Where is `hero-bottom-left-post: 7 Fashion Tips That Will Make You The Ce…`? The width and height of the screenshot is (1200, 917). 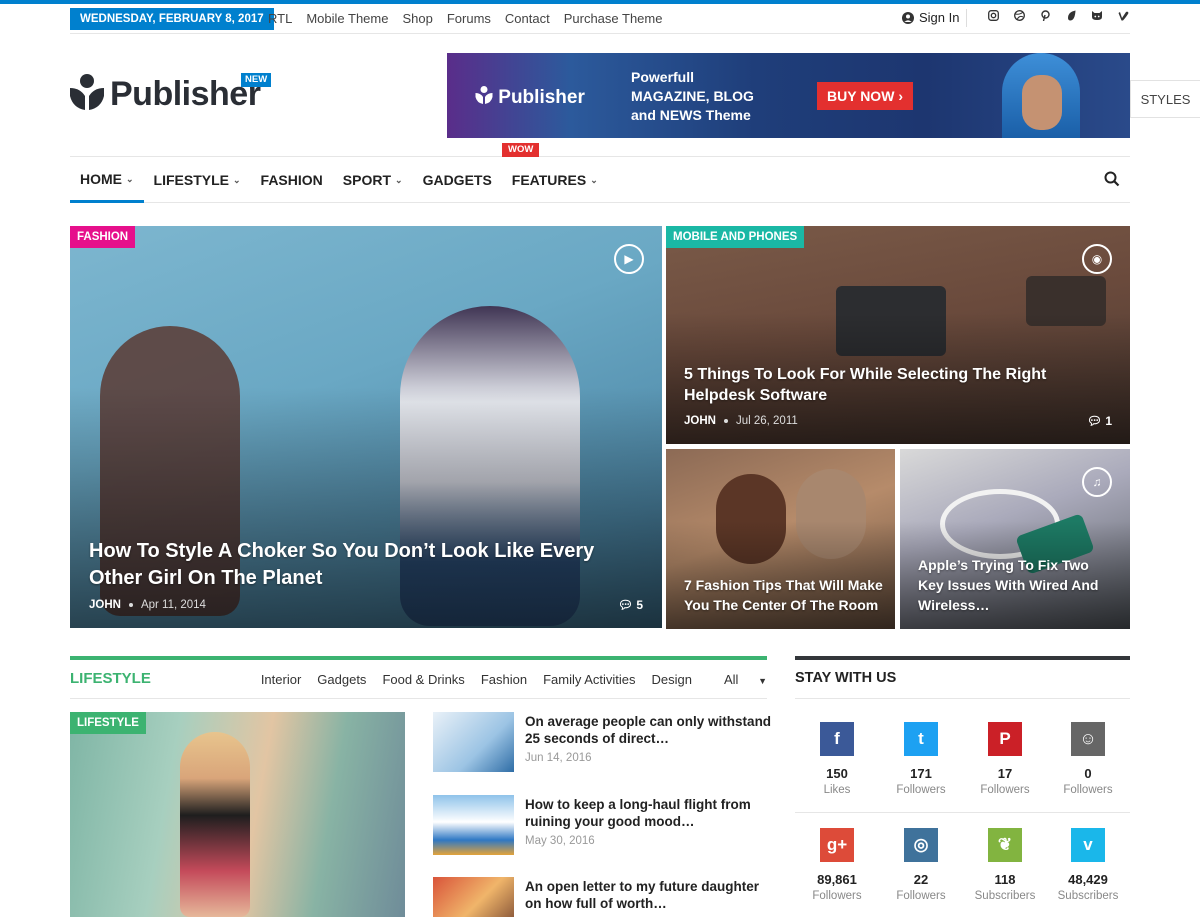 hero-bottom-left-post: 7 Fashion Tips That Will Make You The Ce… is located at coordinates (780, 539).